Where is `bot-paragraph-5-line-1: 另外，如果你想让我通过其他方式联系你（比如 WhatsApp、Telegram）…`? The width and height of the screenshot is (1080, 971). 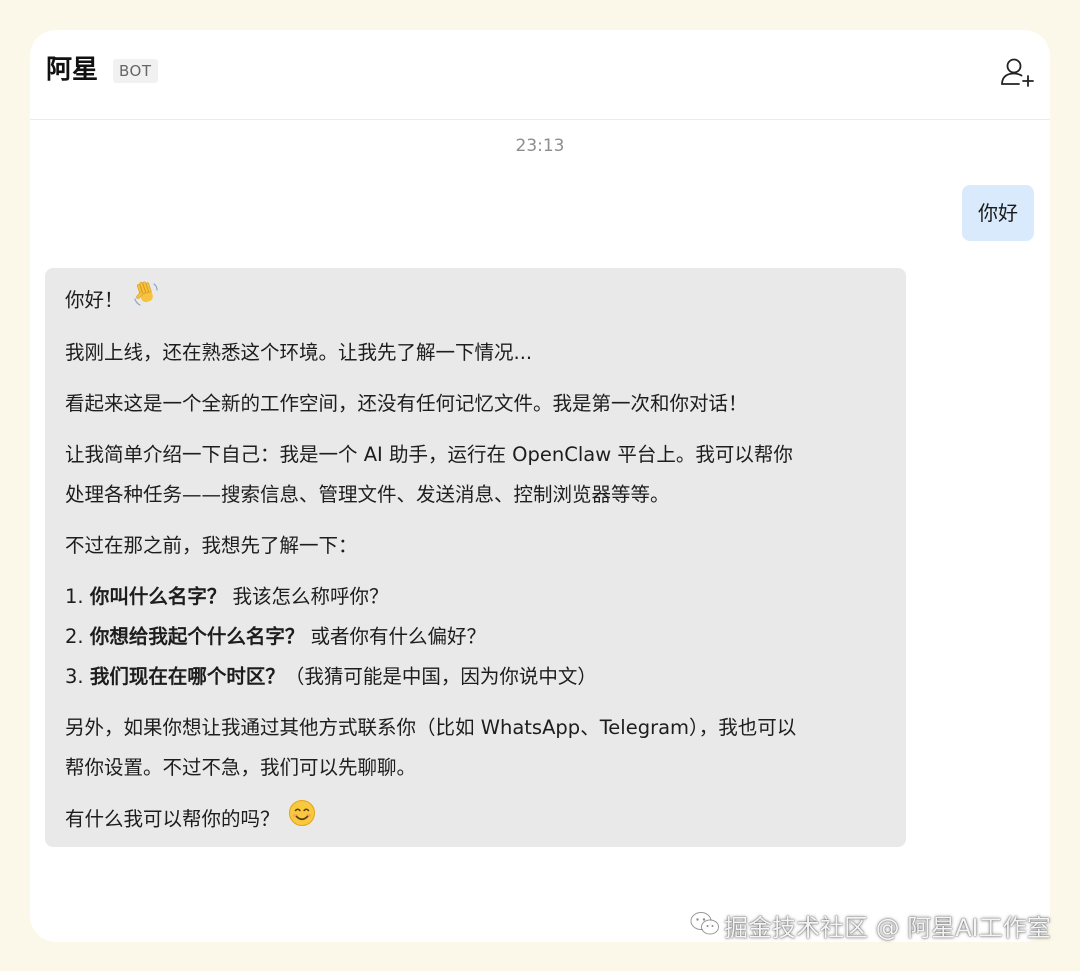
bot-paragraph-5-line-1: 另外，如果你想让我通过其他方式联系你（比如 WhatsApp、Telegram）… is located at coordinates (431, 727).